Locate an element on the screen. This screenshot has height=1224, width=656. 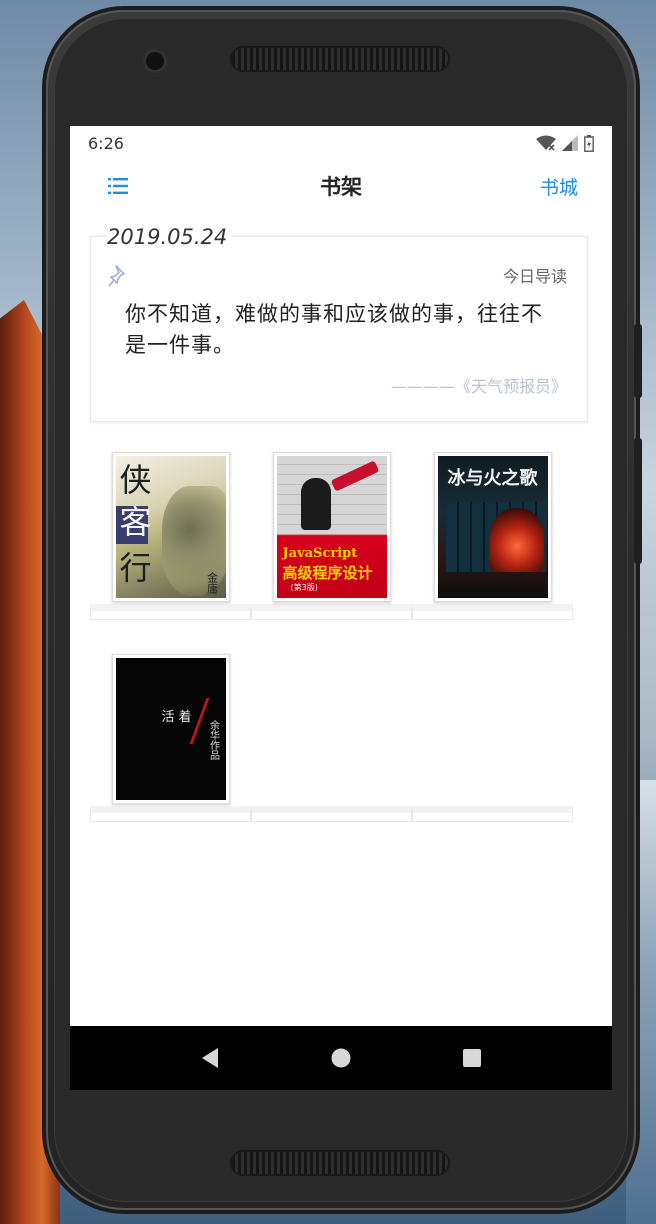
book-cover-huozhe: 活着 余华作品 is located at coordinates (170, 729).